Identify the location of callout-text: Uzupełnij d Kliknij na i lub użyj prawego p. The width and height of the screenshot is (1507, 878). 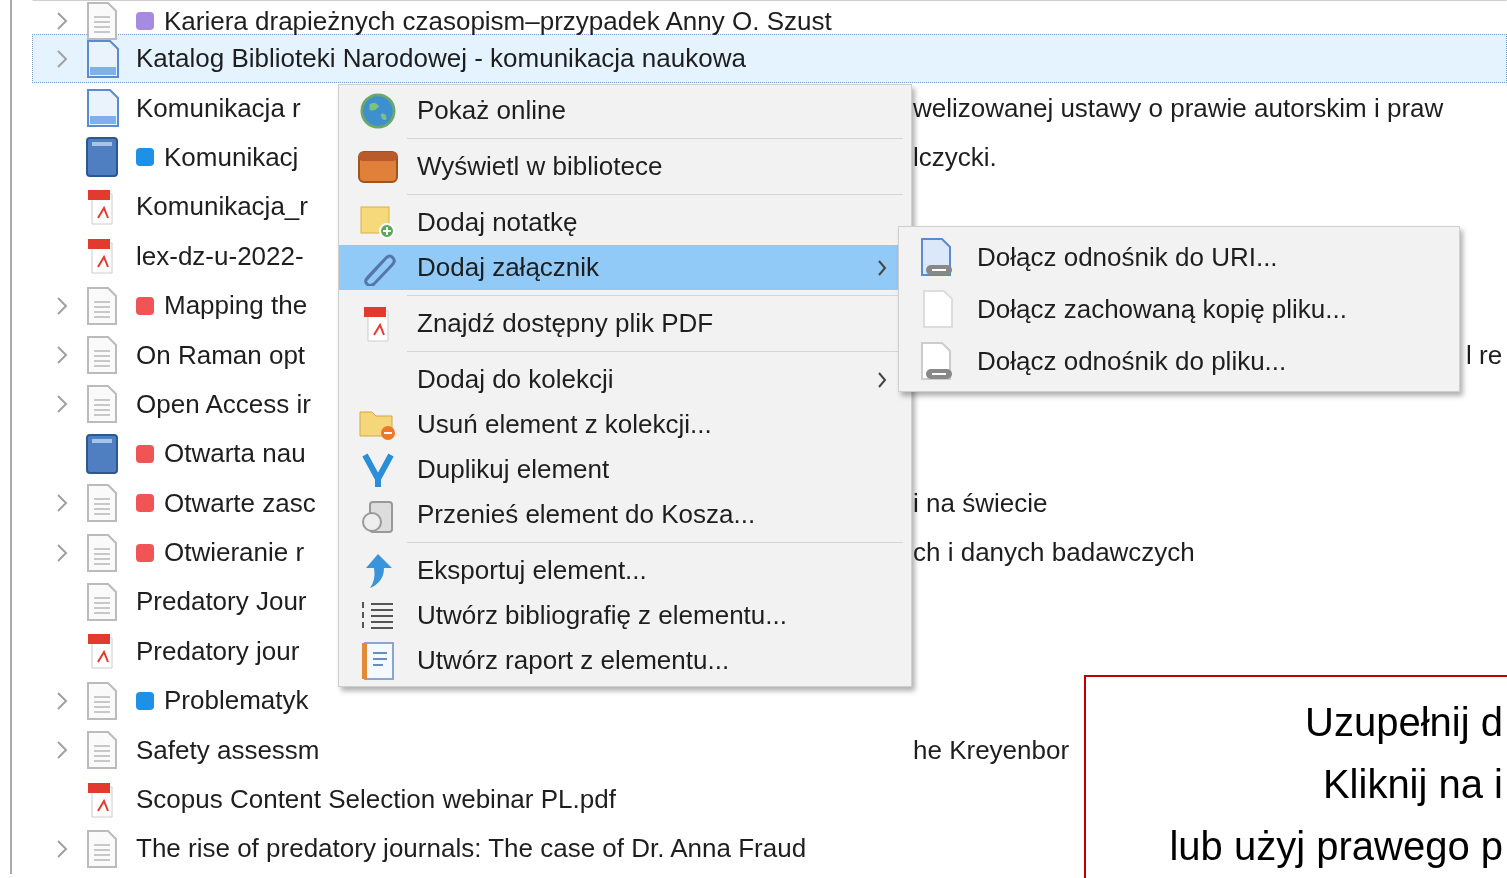
(1335, 784).